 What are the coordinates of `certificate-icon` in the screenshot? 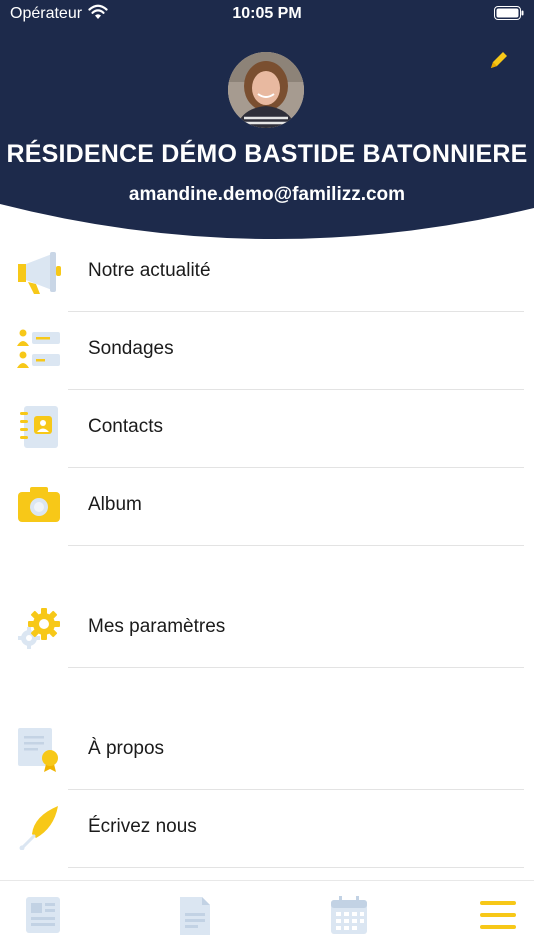 It's located at (39, 749).